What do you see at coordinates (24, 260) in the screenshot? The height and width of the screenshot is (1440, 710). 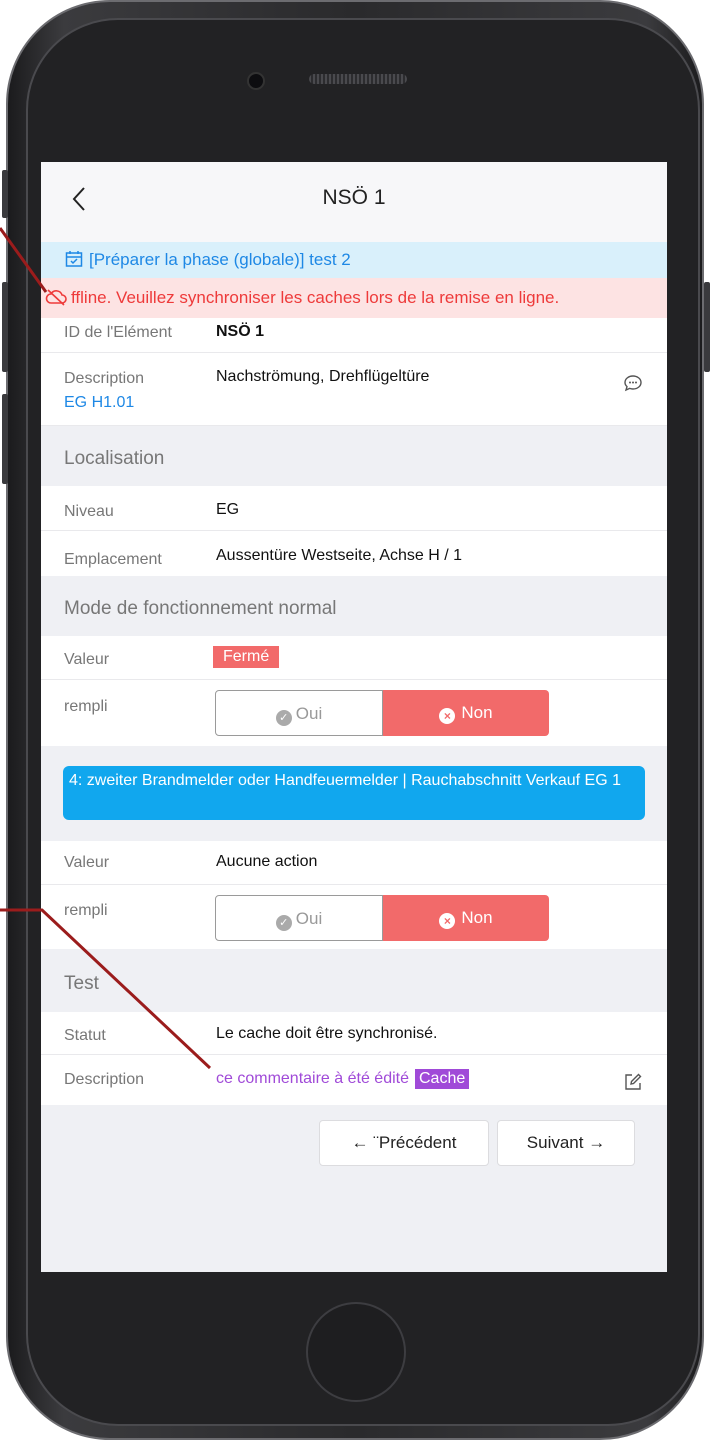 I see `annotation-line-offline` at bounding box center [24, 260].